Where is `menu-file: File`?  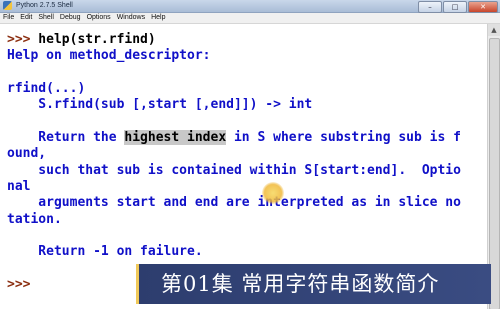 menu-file: File is located at coordinates (8, 18).